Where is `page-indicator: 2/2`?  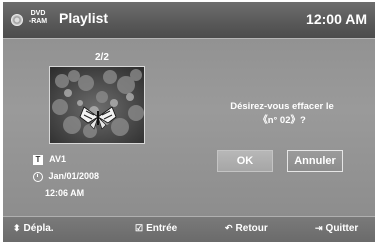 page-indicator: 2/2 is located at coordinates (102, 57).